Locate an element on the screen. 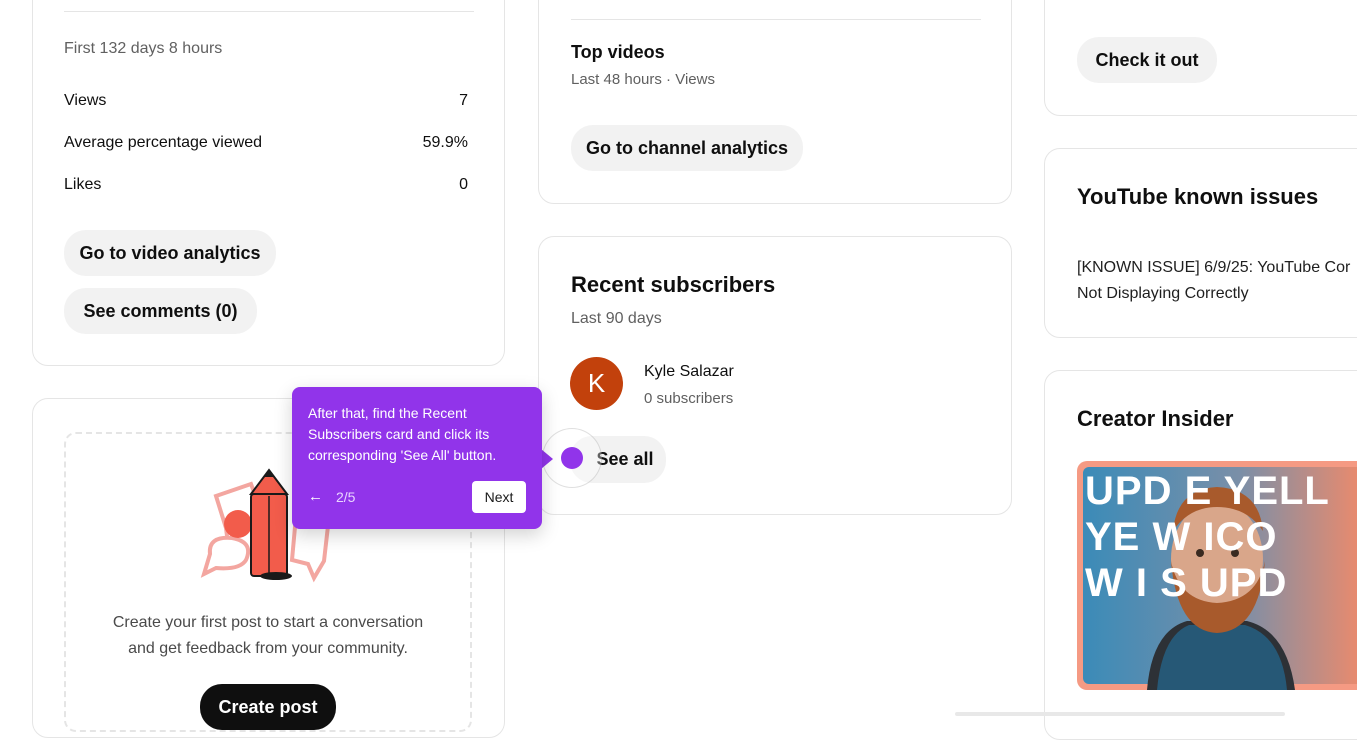 The width and height of the screenshot is (1357, 740). stat-label-views: Views is located at coordinates (85, 100).